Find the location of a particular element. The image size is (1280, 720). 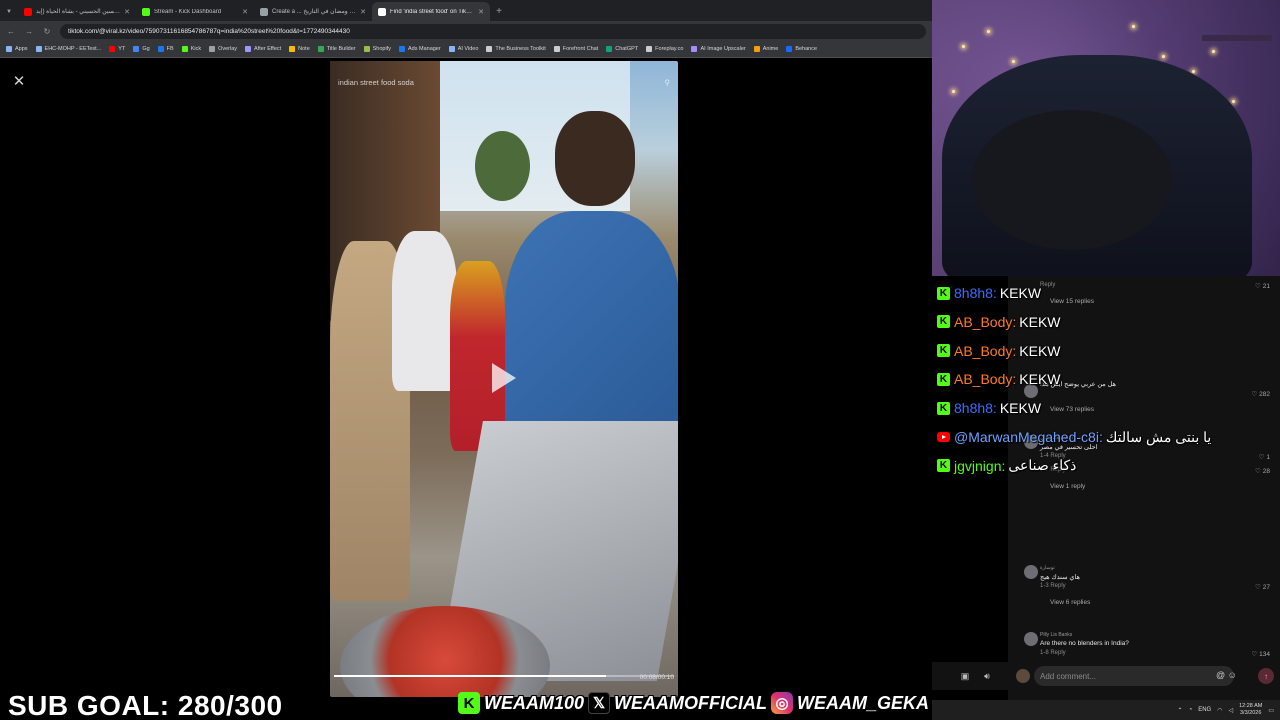

x-logo-icon: 𝕏 is located at coordinates (599, 703).